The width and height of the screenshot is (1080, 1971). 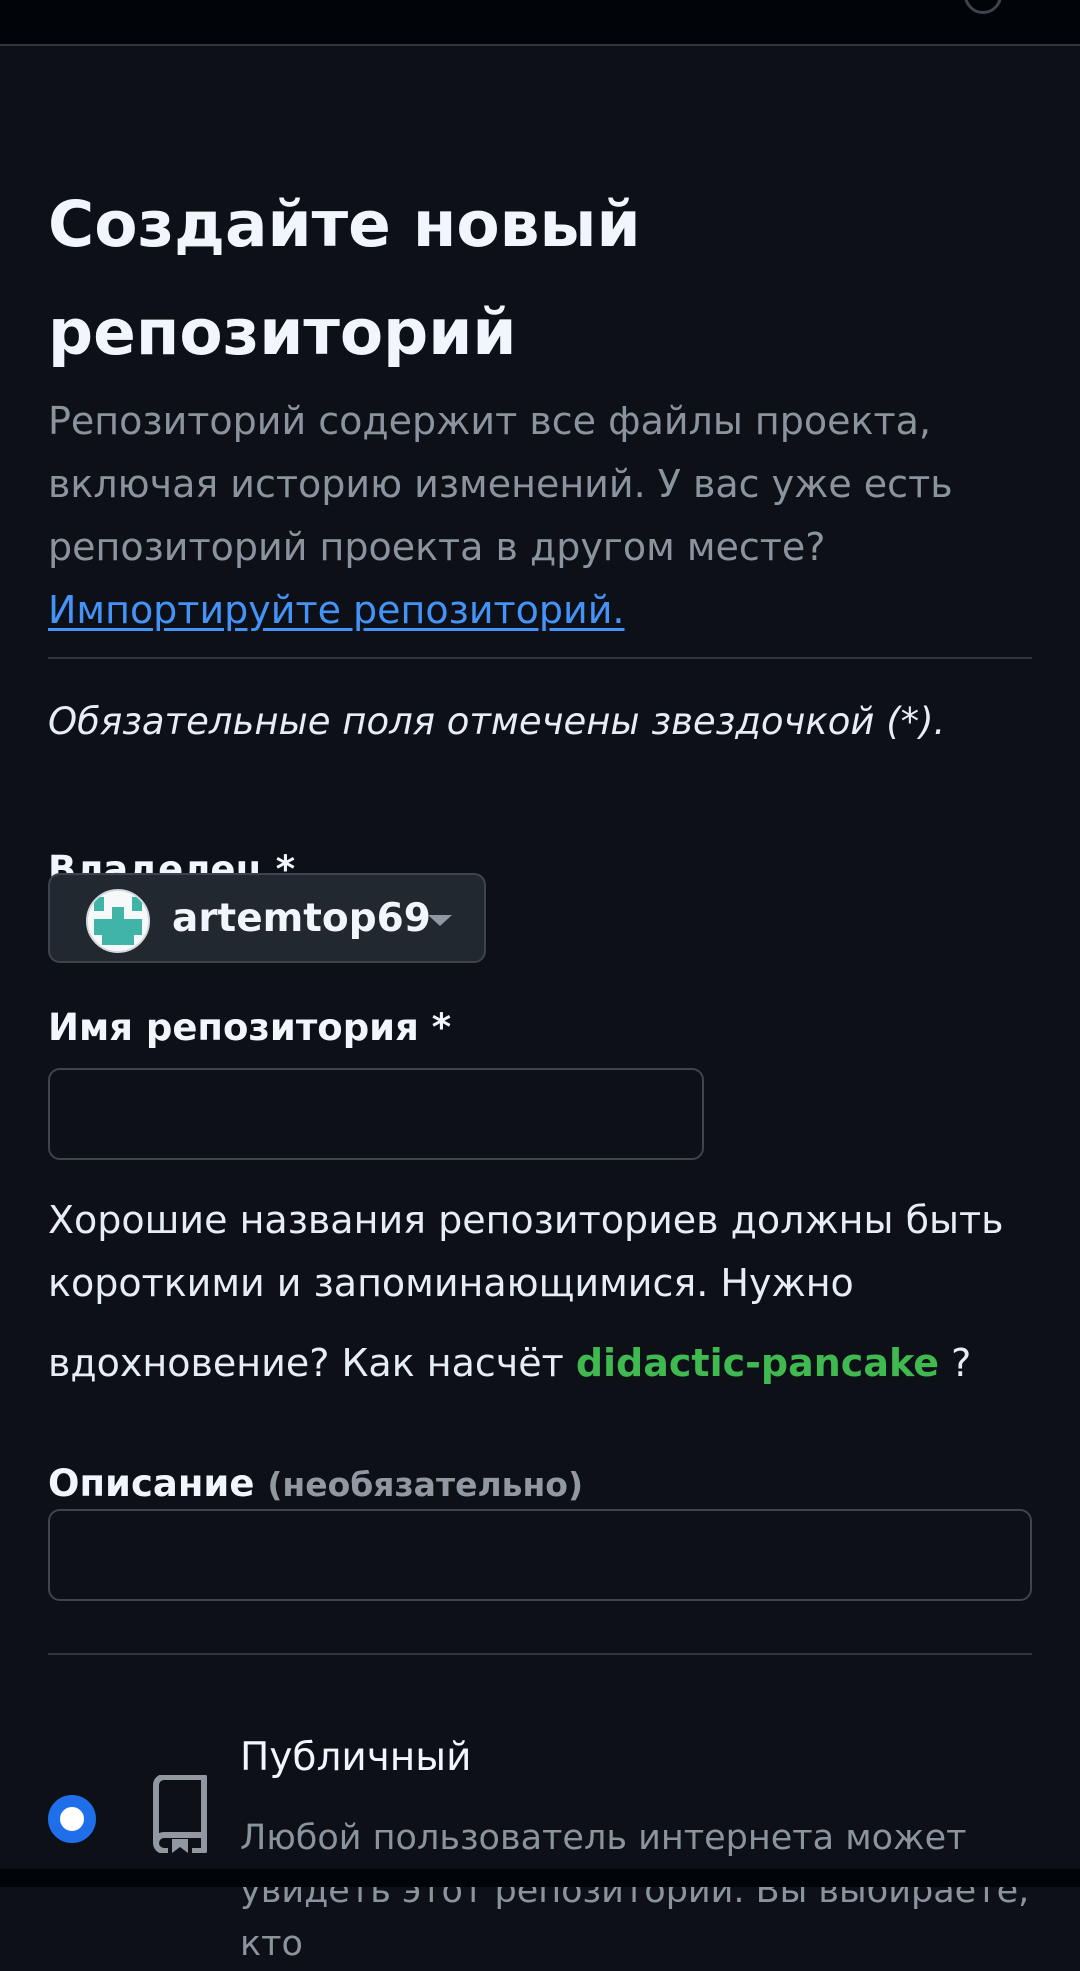 I want to click on repo-name-input, so click(x=376, y=1114).